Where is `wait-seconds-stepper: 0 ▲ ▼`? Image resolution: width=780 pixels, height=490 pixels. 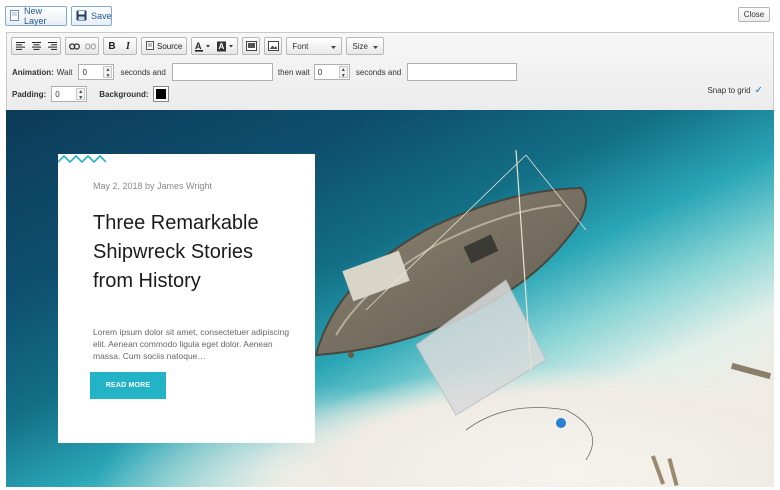 wait-seconds-stepper: 0 ▲ ▼ is located at coordinates (96, 72).